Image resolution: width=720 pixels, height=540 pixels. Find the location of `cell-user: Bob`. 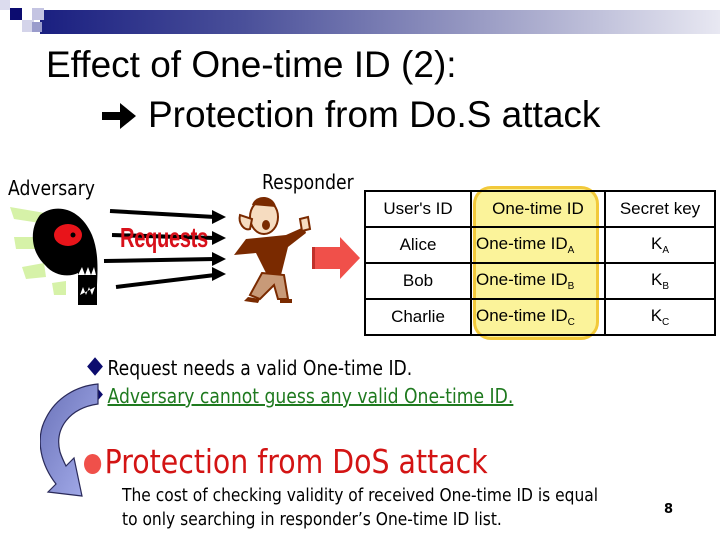

cell-user: Bob is located at coordinates (418, 281).